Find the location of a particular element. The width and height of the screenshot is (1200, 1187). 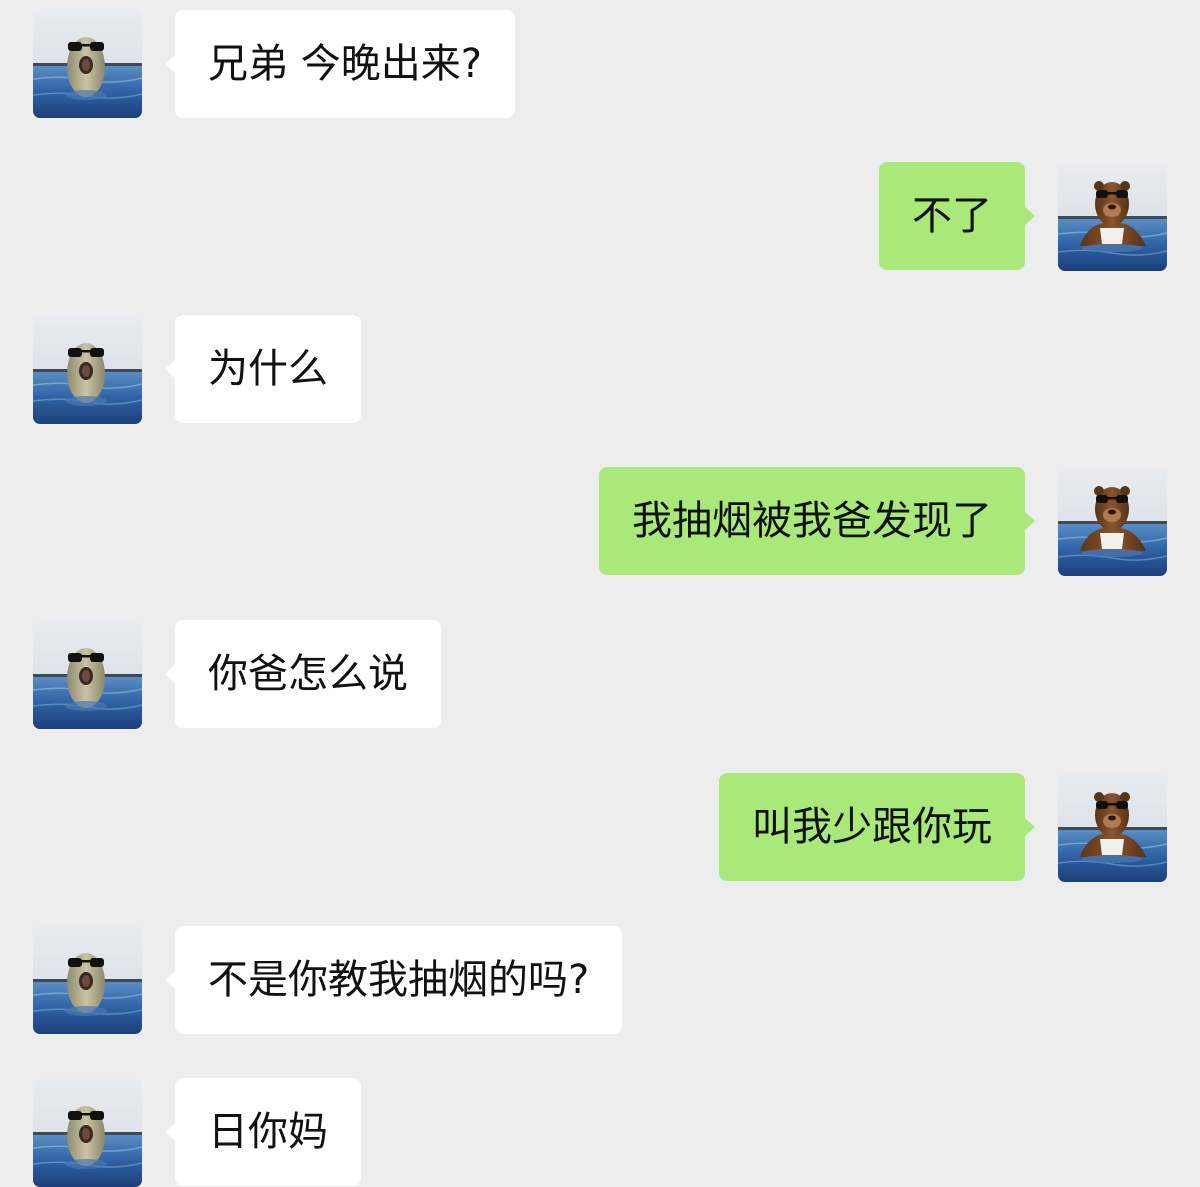

incoming-message-bubble: 为什么 is located at coordinates (263, 369).